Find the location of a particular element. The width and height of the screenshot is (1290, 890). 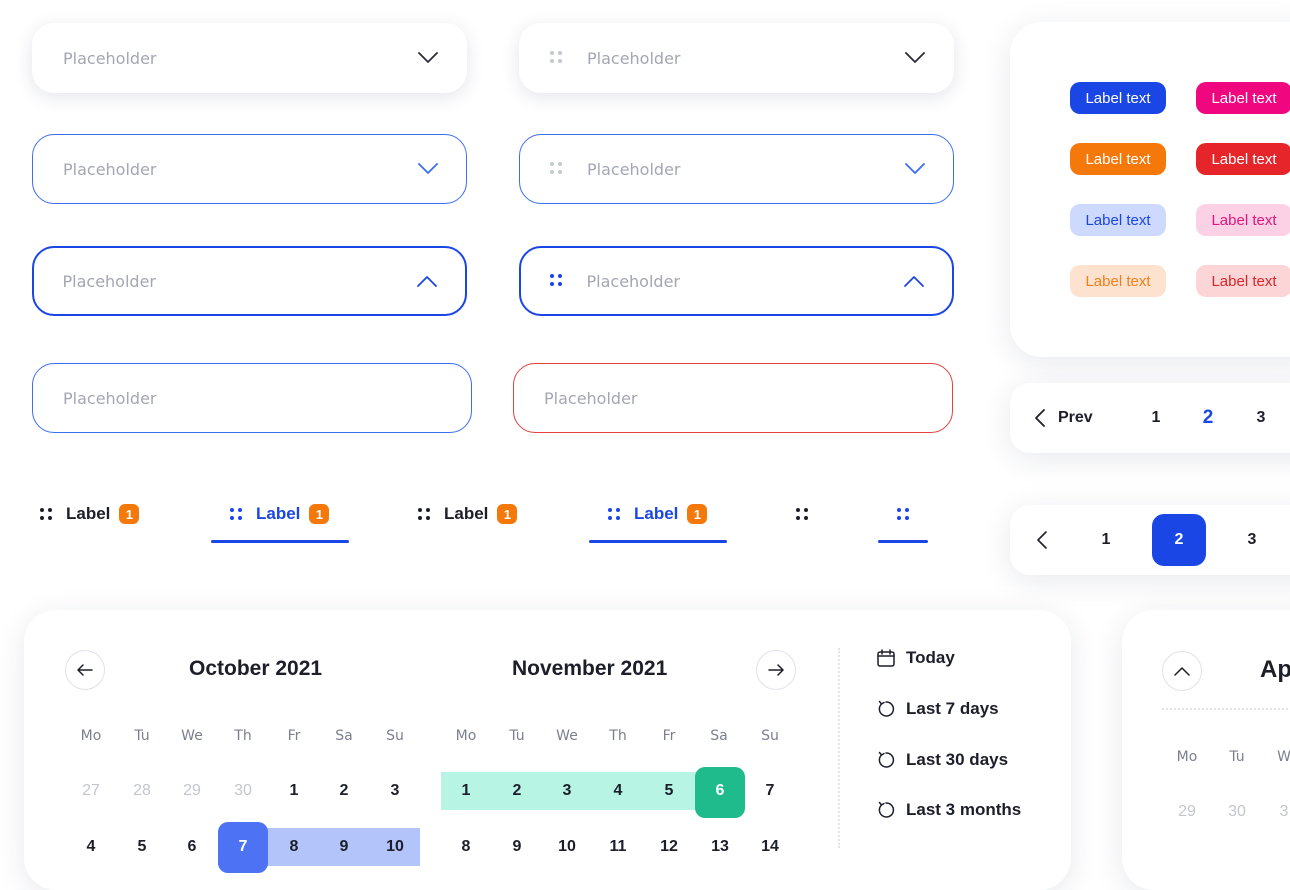

tab-default-2: Label 1 is located at coordinates (468, 514).